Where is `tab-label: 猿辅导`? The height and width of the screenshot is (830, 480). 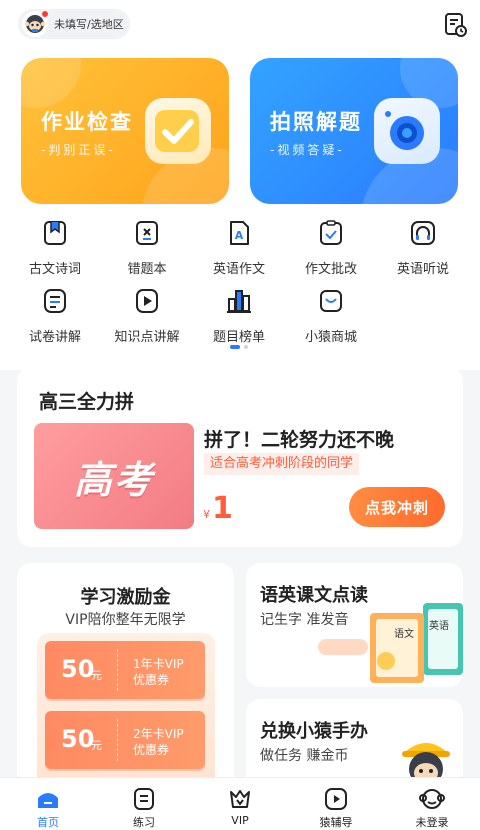
tab-label: 猿辅导 is located at coordinates (336, 822).